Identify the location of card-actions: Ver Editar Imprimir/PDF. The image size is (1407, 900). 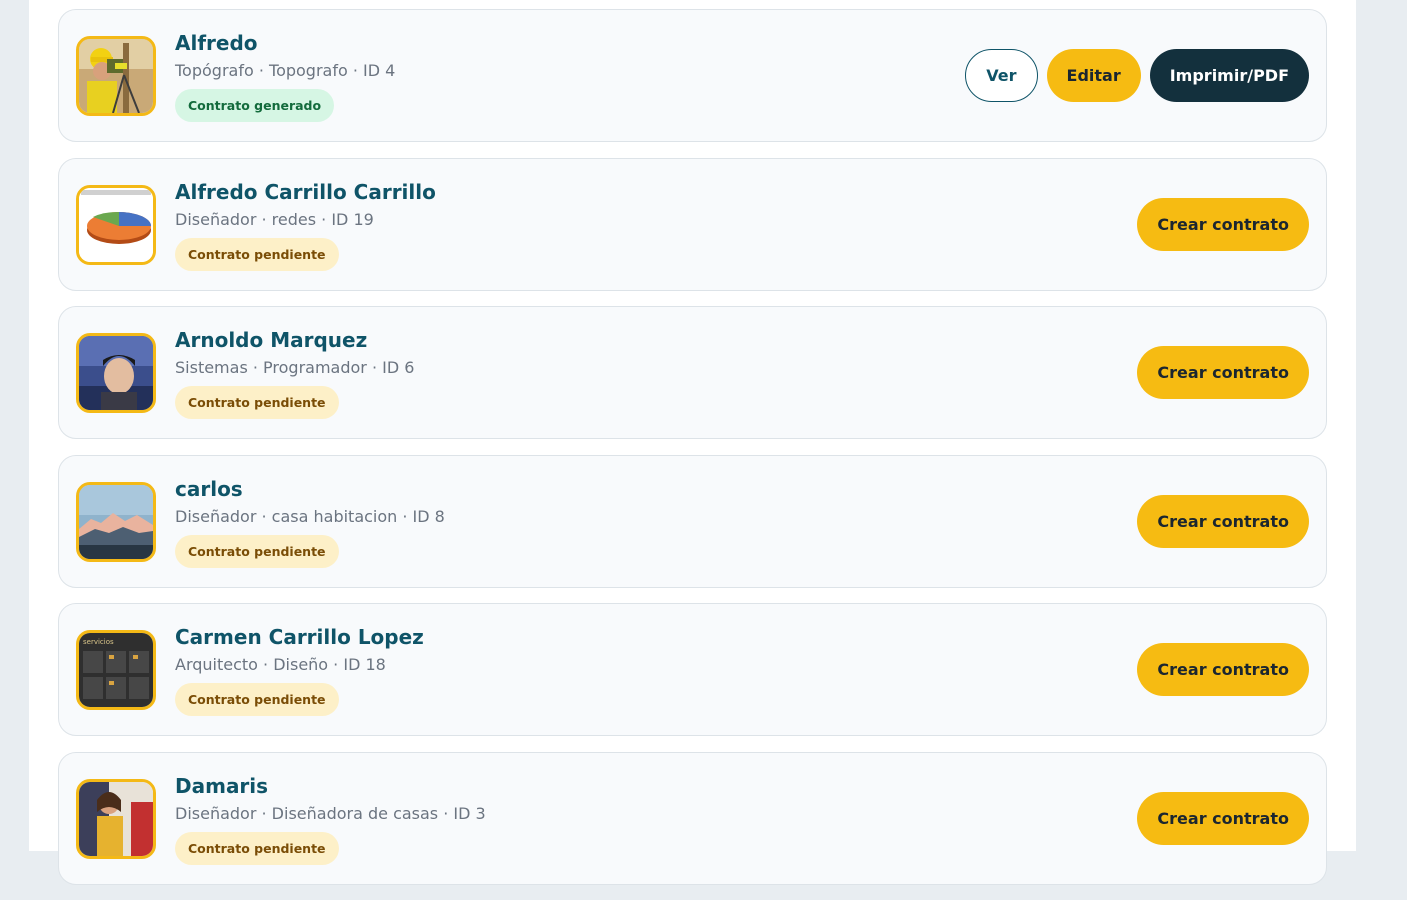
(1137, 75).